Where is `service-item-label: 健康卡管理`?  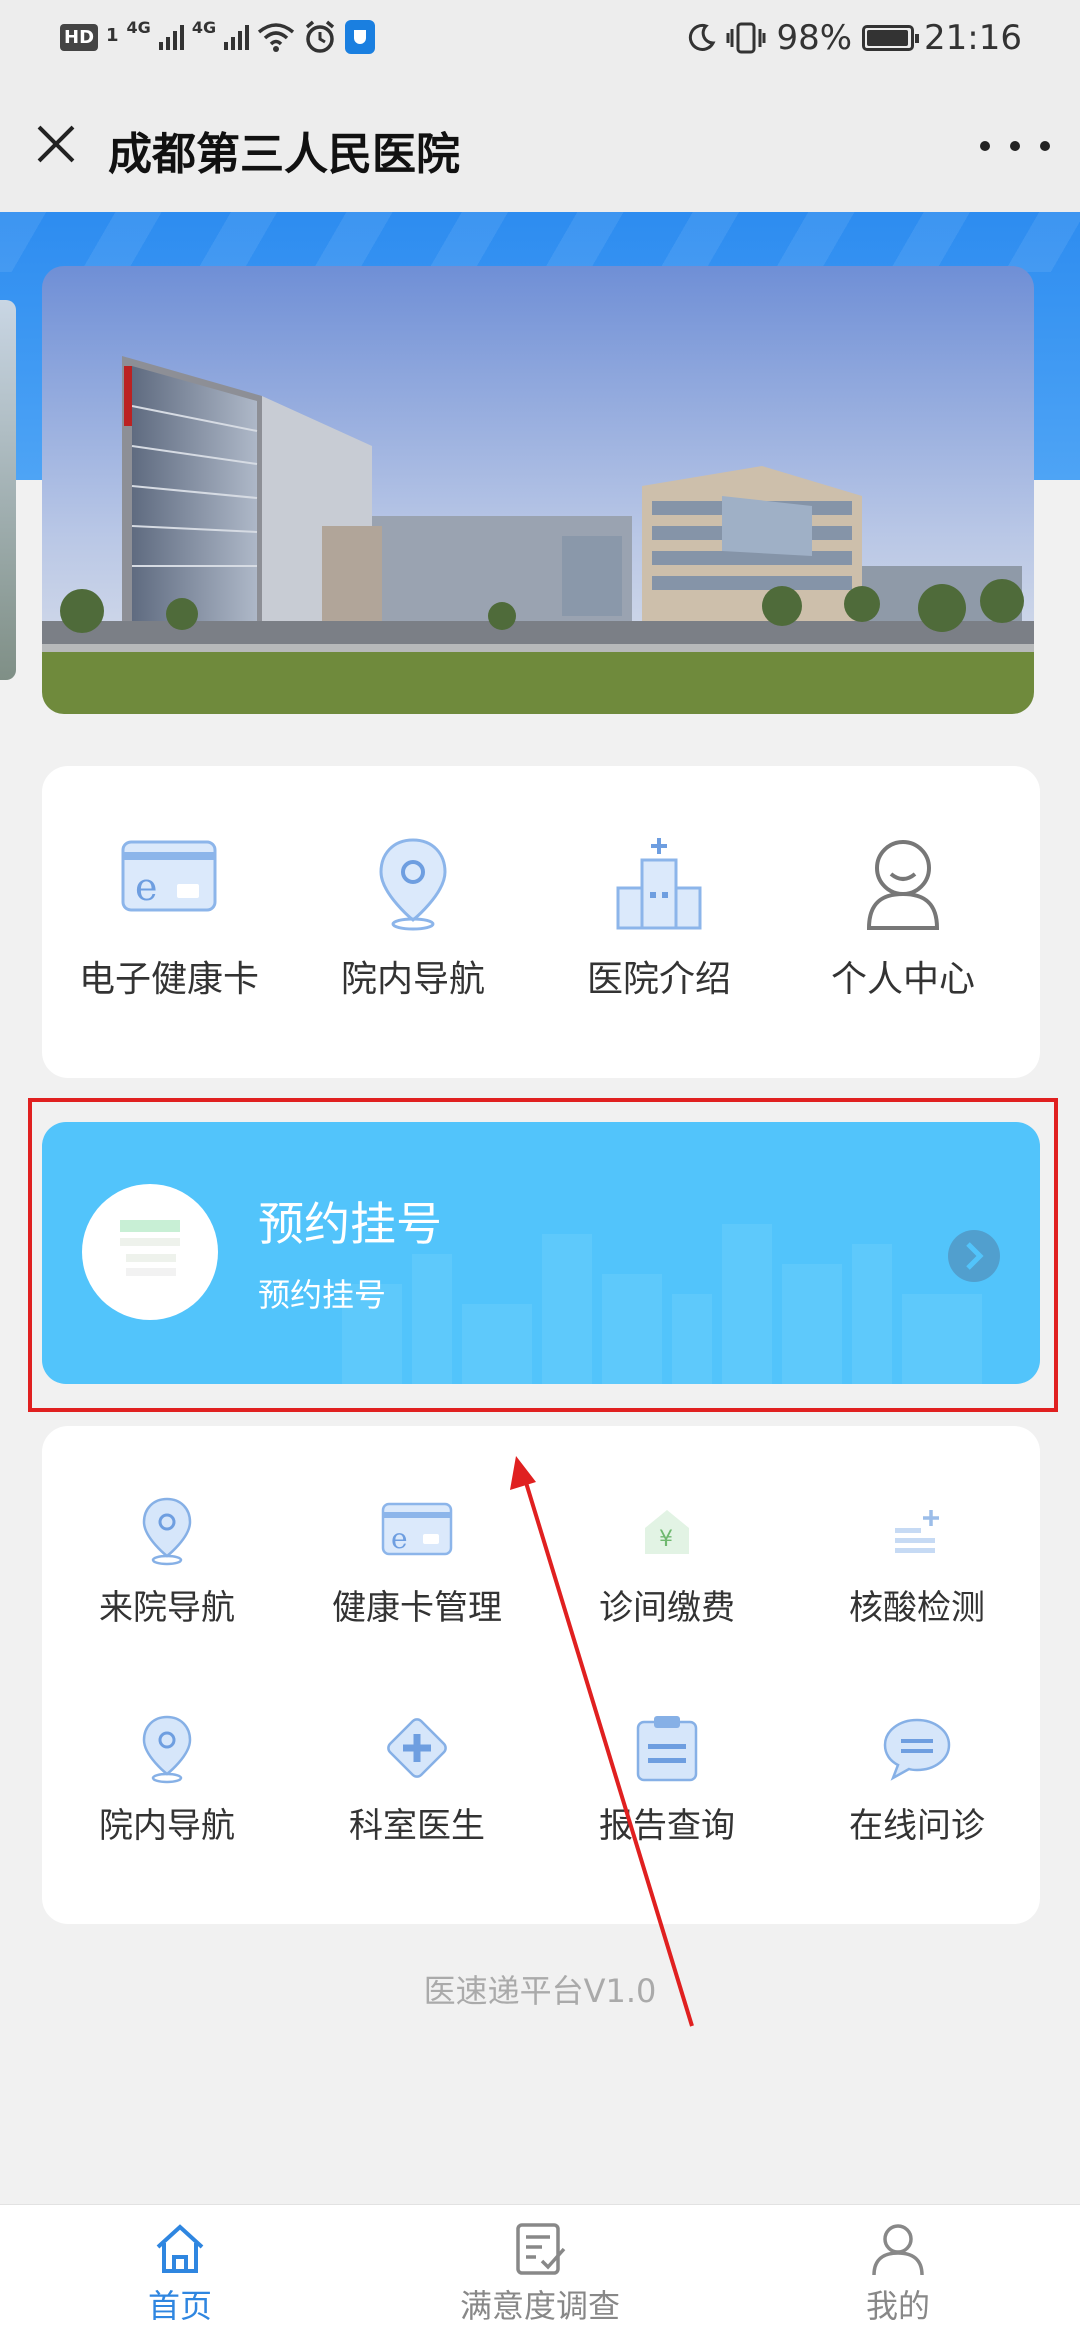
service-item-label: 健康卡管理 is located at coordinates (417, 1608).